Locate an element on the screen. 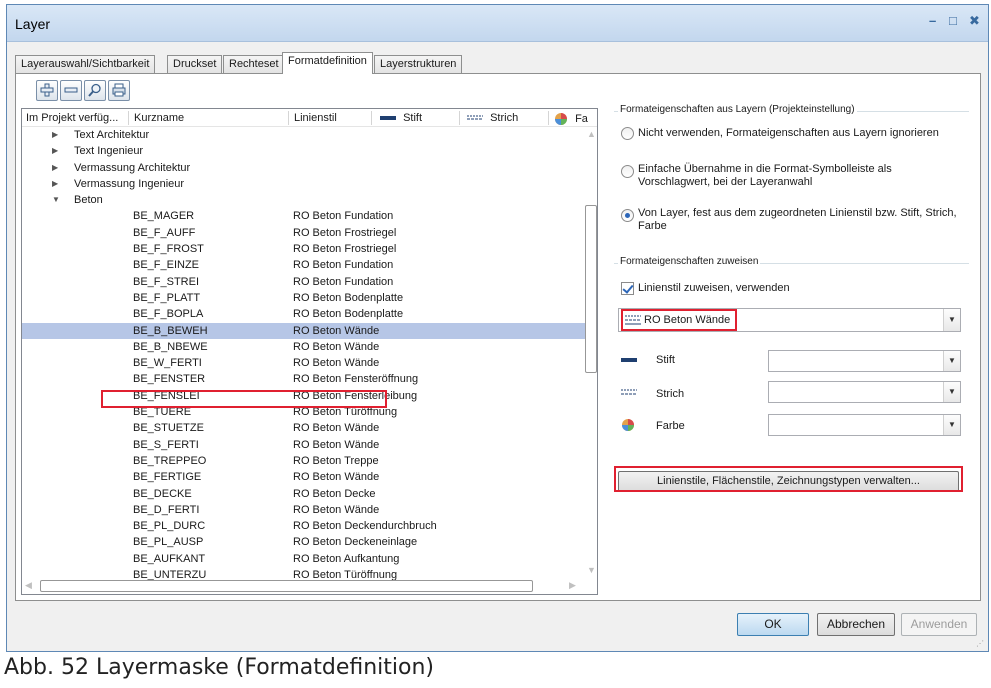  layer-row: BE_F_FROST RO Beton Frostriegel is located at coordinates (309, 249).